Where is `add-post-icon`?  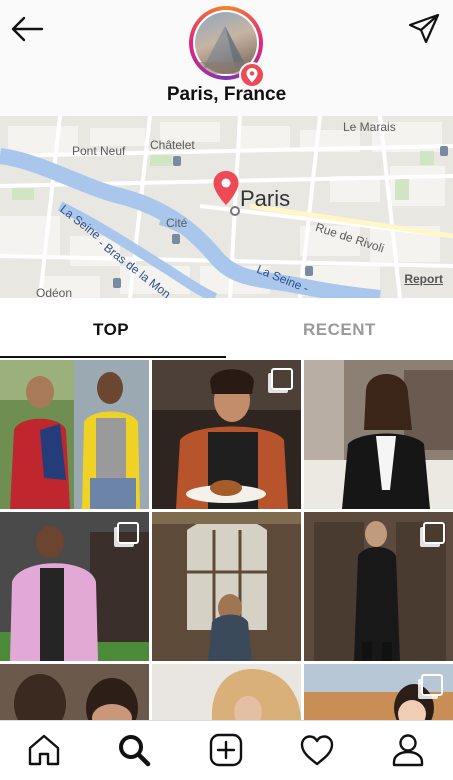
add-post-icon is located at coordinates (226, 750).